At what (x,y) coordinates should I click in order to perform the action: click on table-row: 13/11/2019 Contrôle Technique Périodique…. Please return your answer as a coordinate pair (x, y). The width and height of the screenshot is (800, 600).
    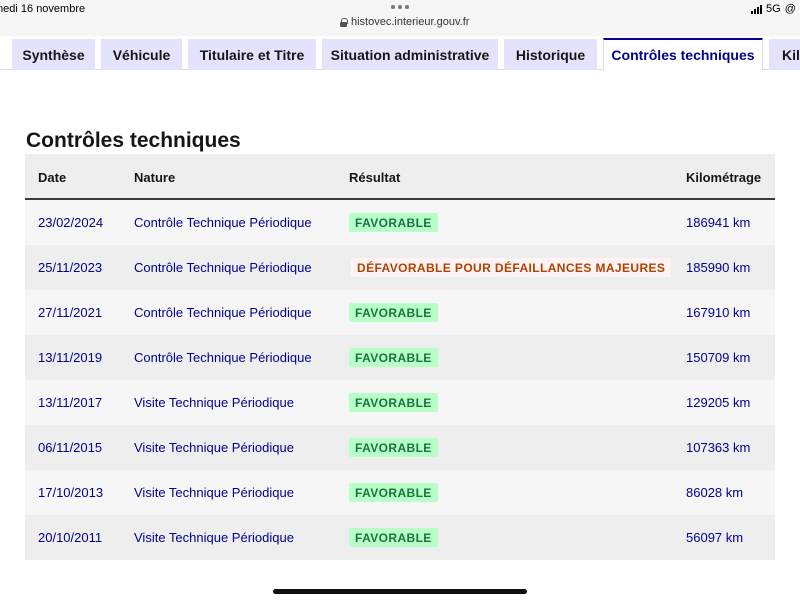
    Looking at the image, I should click on (400, 357).